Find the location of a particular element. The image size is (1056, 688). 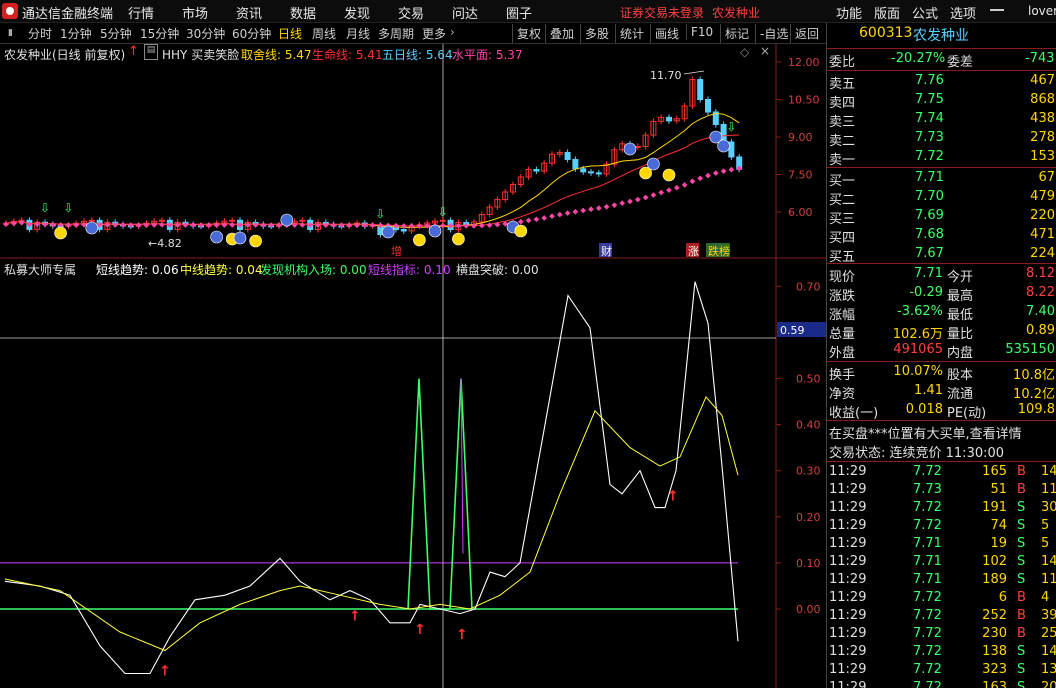

stat-label: 换手 is located at coordinates (842, 375).